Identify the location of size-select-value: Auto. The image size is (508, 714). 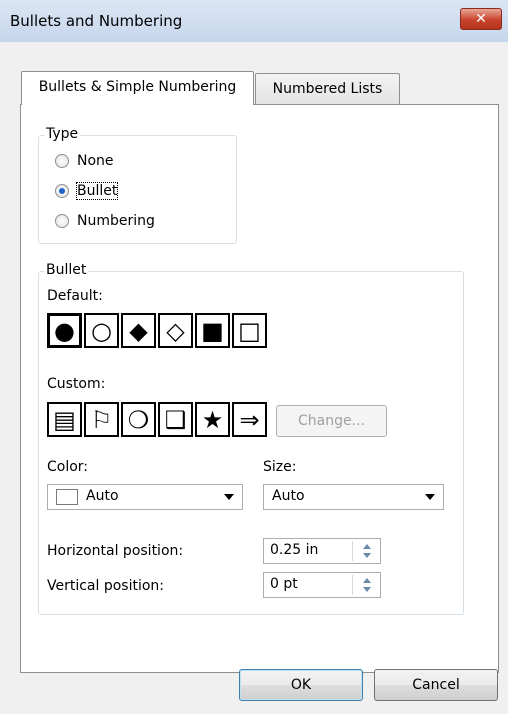
(288, 496).